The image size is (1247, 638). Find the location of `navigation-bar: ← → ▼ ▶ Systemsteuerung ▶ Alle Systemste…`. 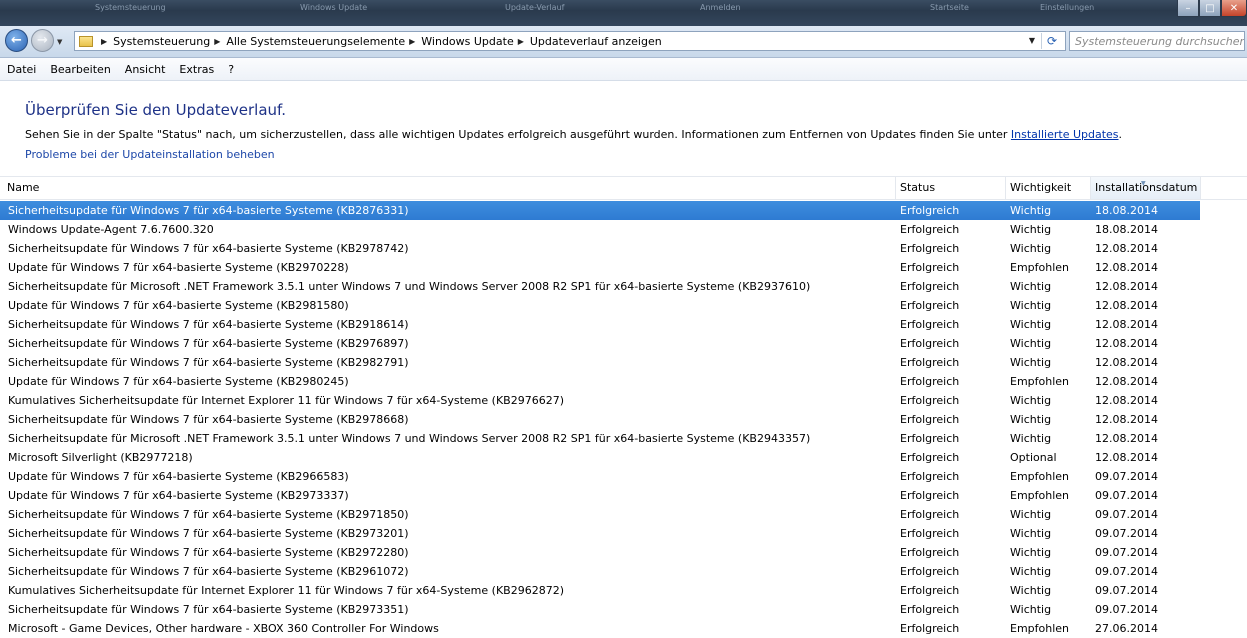

navigation-bar: ← → ▼ ▶ Systemsteuerung ▶ Alle Systemste… is located at coordinates (623, 42).